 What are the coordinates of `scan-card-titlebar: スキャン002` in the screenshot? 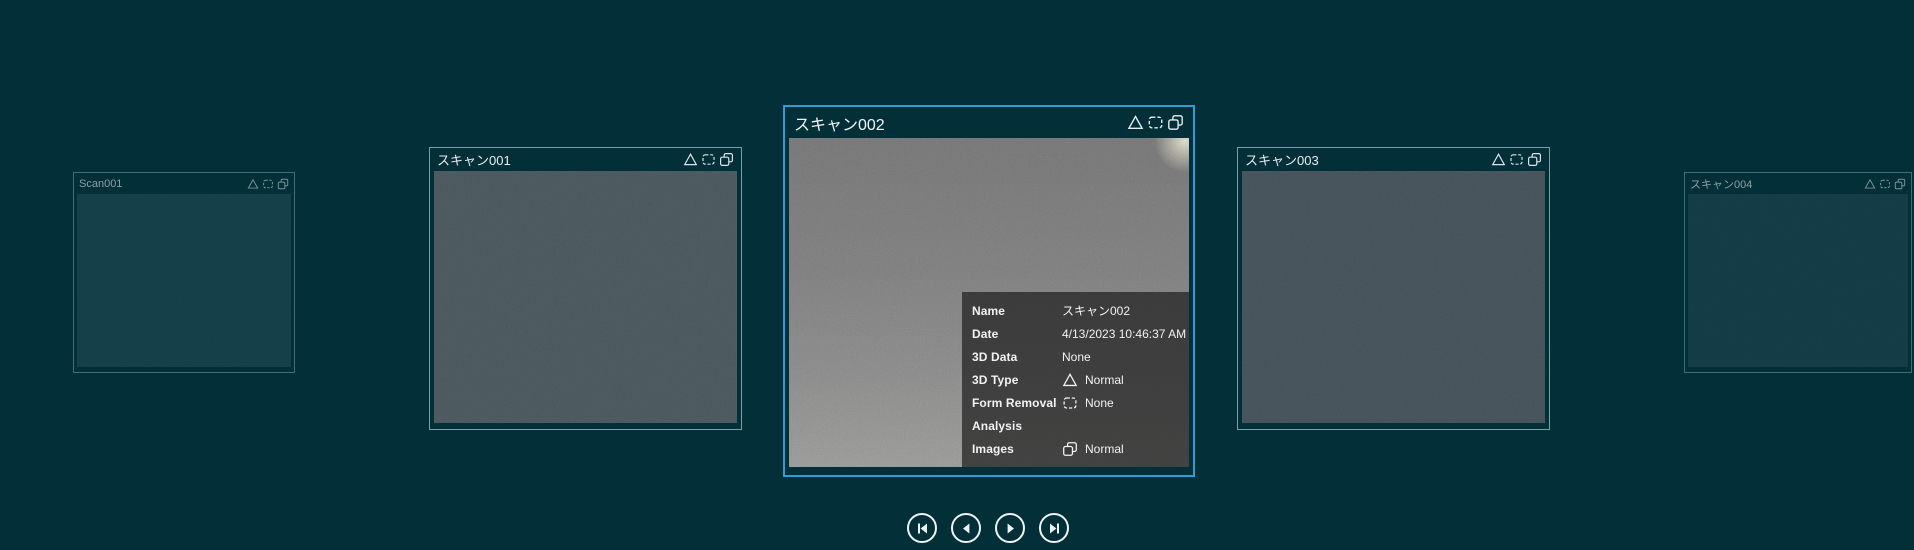 It's located at (989, 122).